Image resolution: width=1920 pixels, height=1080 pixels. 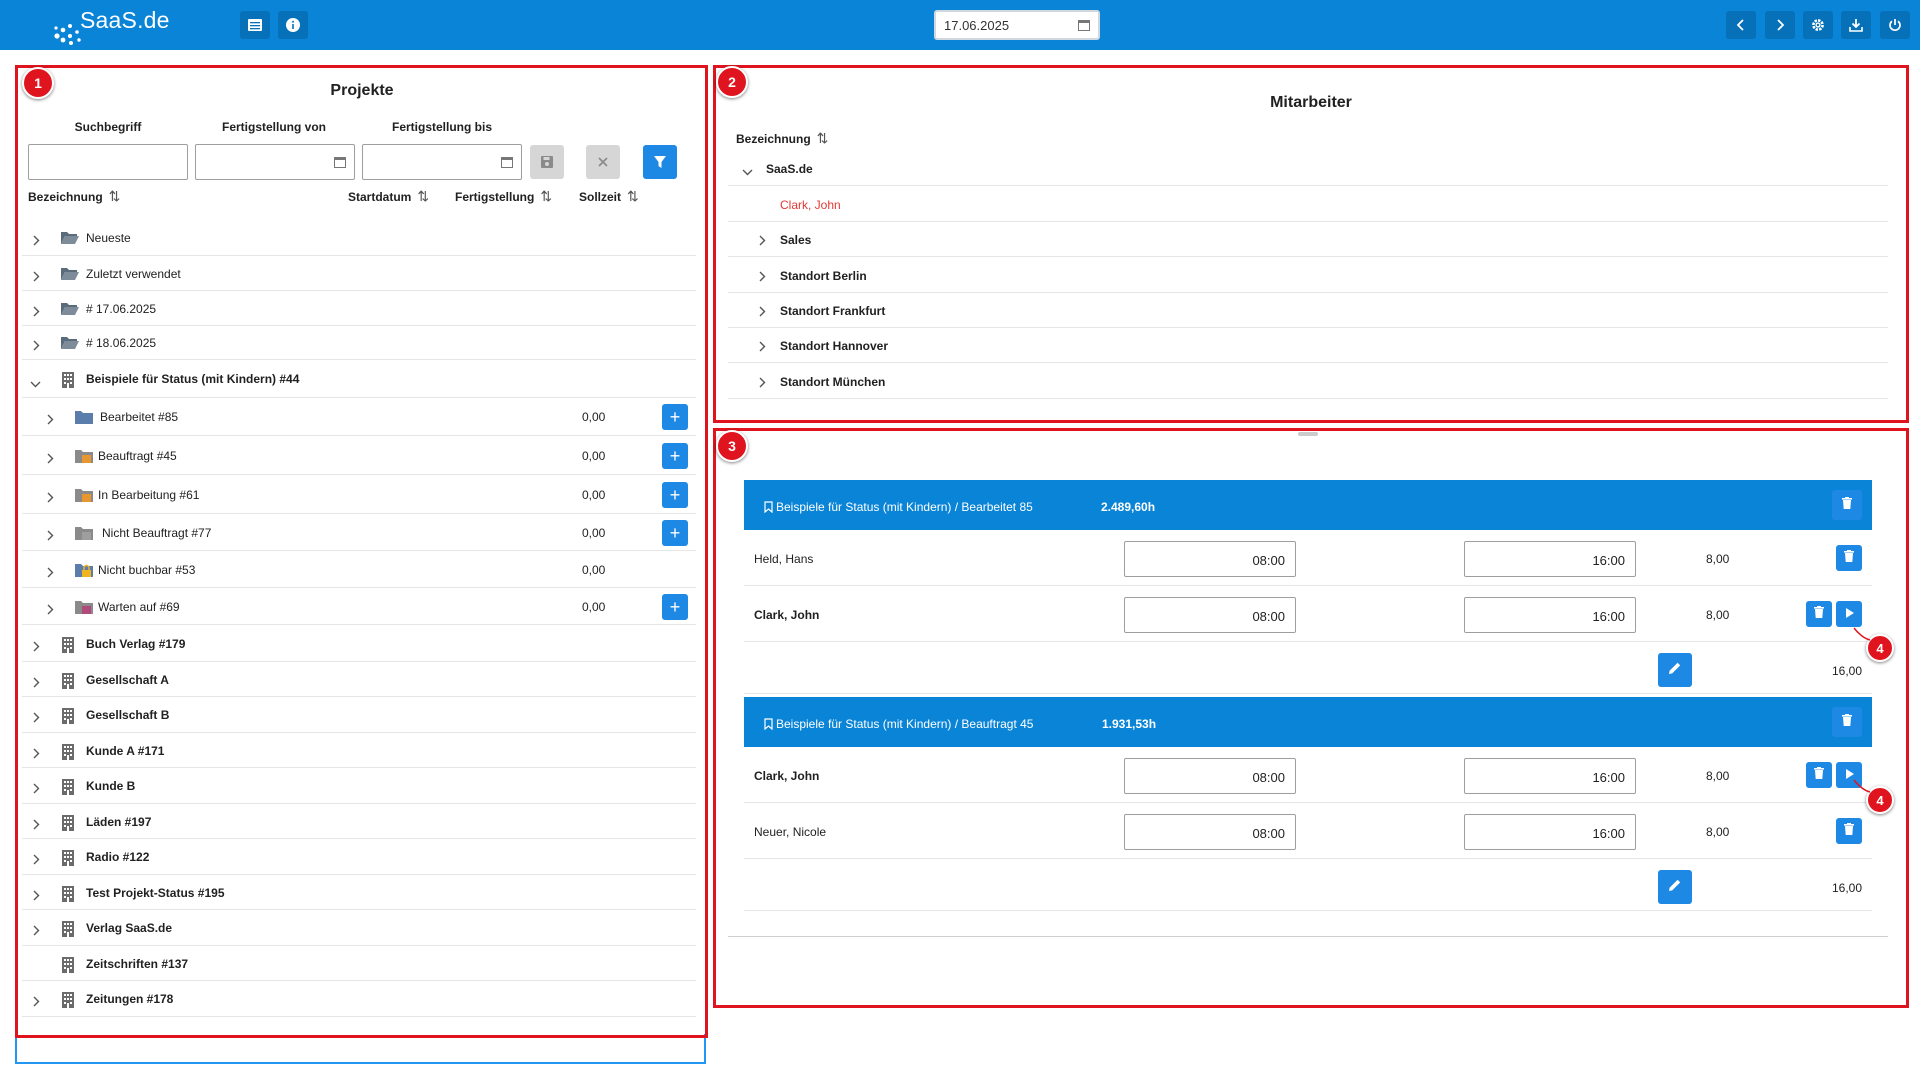 I want to click on top-bar: SaaS.de 17.06.2025, so click(x=960, y=25).